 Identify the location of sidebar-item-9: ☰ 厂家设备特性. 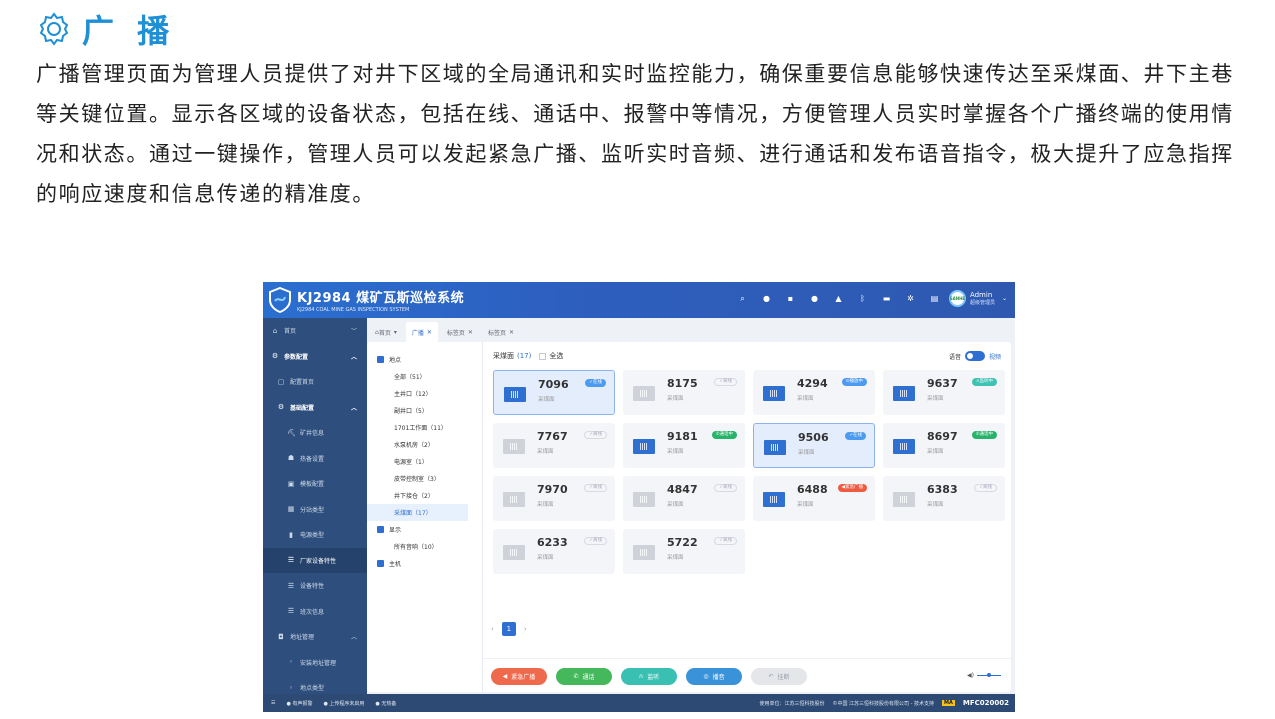
(315, 560).